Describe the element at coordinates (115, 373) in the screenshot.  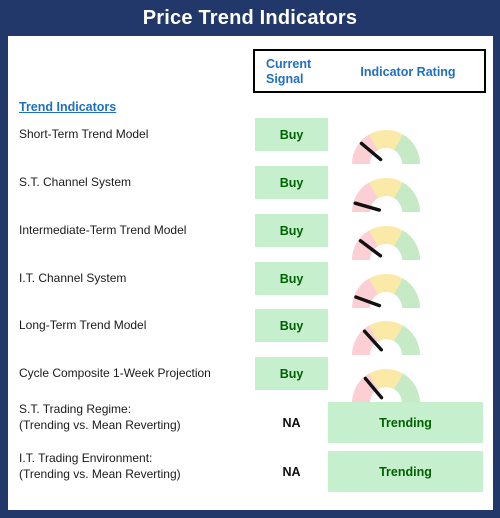
I see `indicator-label: Cycle Composite 1-Week Projection` at that location.